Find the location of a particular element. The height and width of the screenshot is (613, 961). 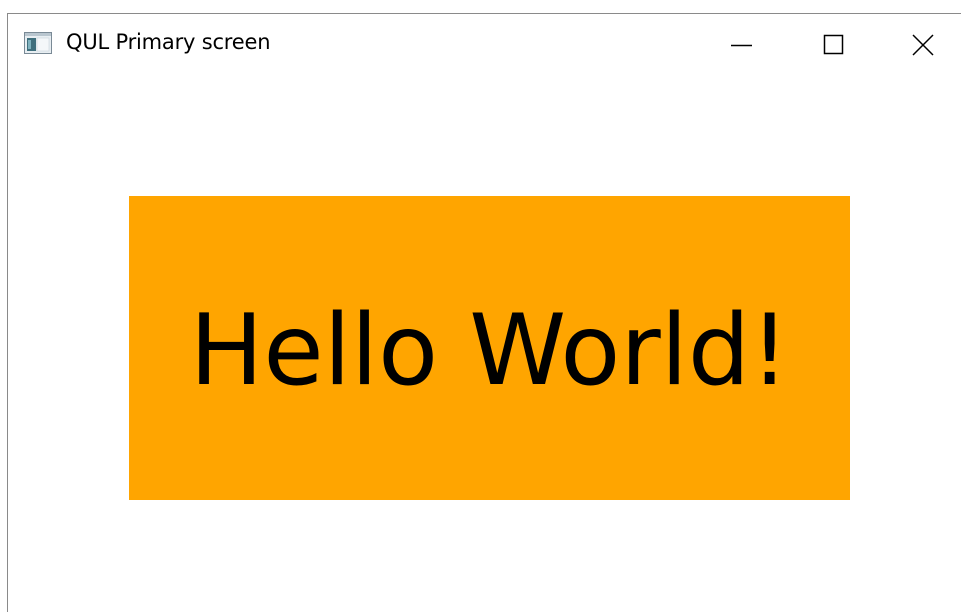

window-title: QUL Primary screen is located at coordinates (168, 42).